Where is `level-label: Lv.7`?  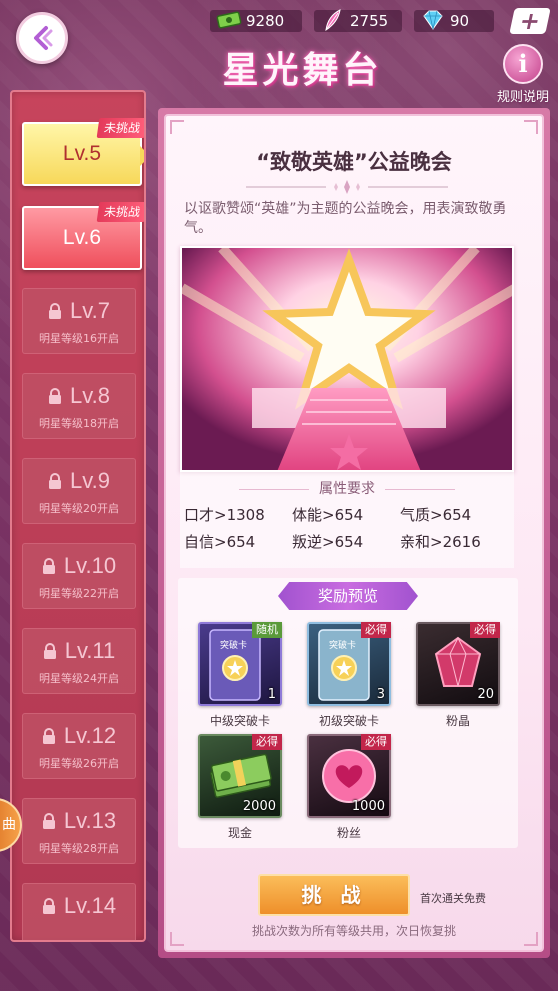
level-label: Lv.7 is located at coordinates (90, 310).